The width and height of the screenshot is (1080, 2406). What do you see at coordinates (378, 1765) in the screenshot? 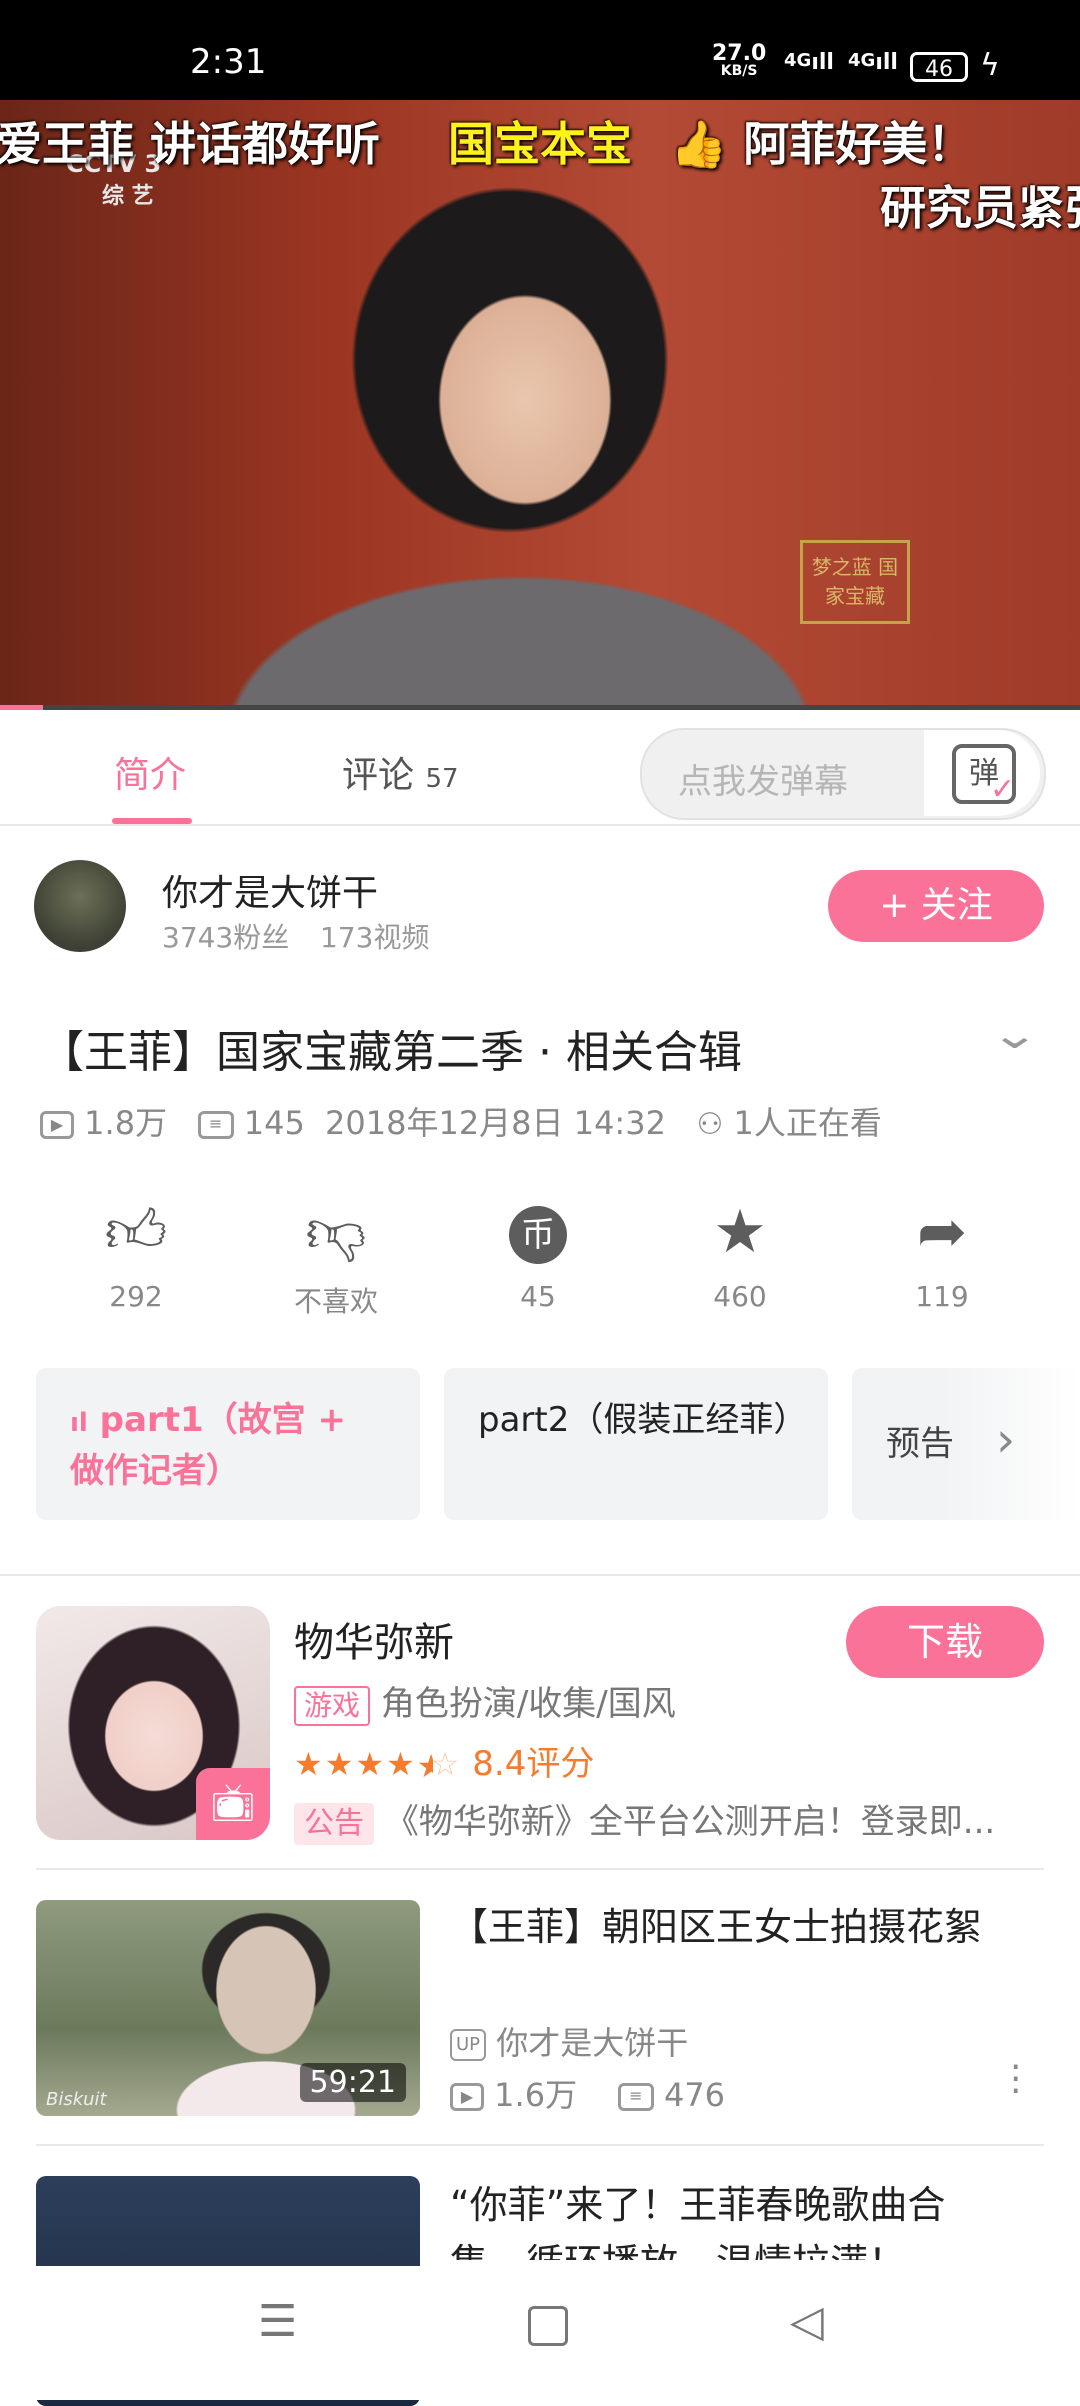
I see `rating-stars-icon: ★★★★★☆` at bounding box center [378, 1765].